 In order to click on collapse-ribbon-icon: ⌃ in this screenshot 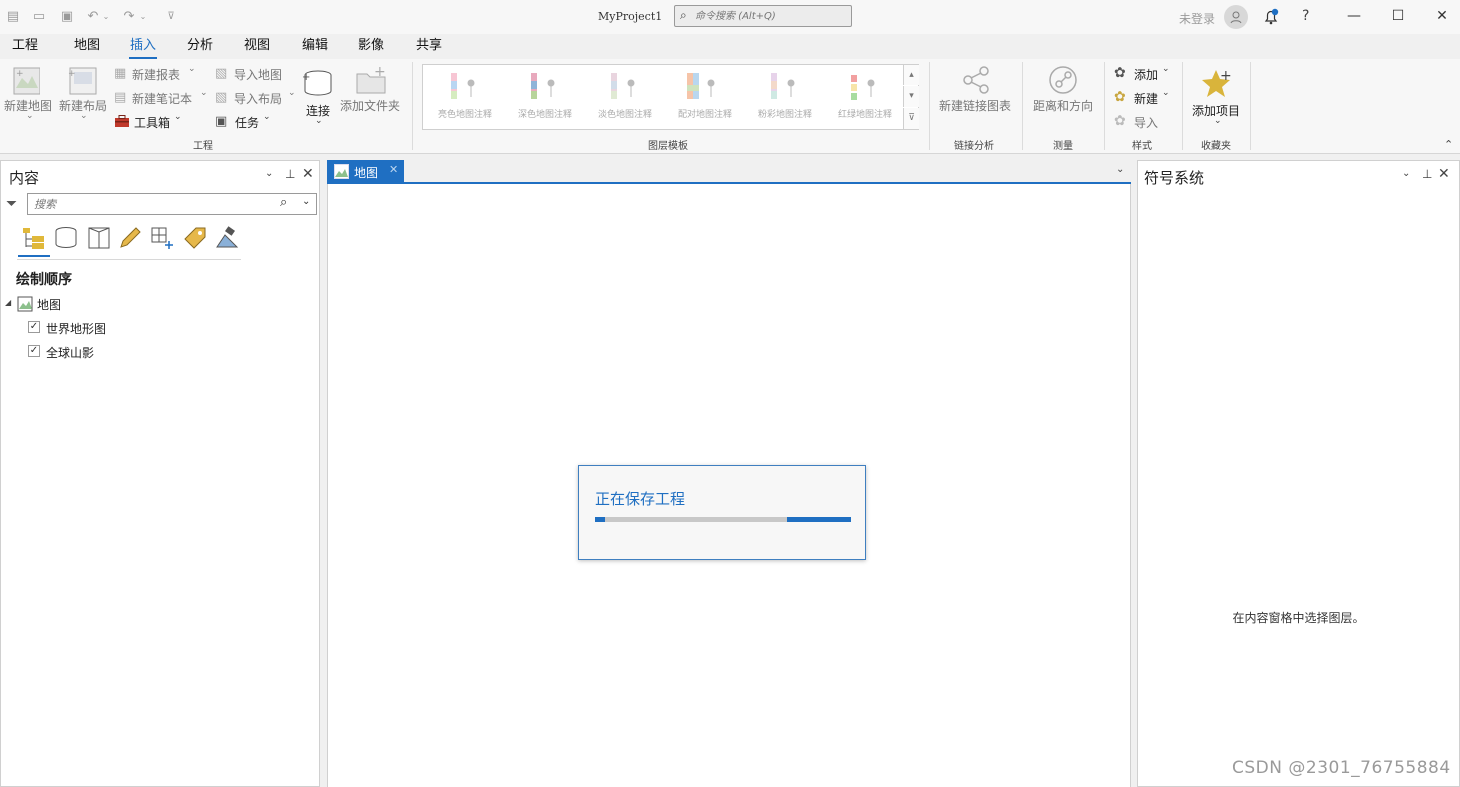, I will do `click(1448, 144)`.